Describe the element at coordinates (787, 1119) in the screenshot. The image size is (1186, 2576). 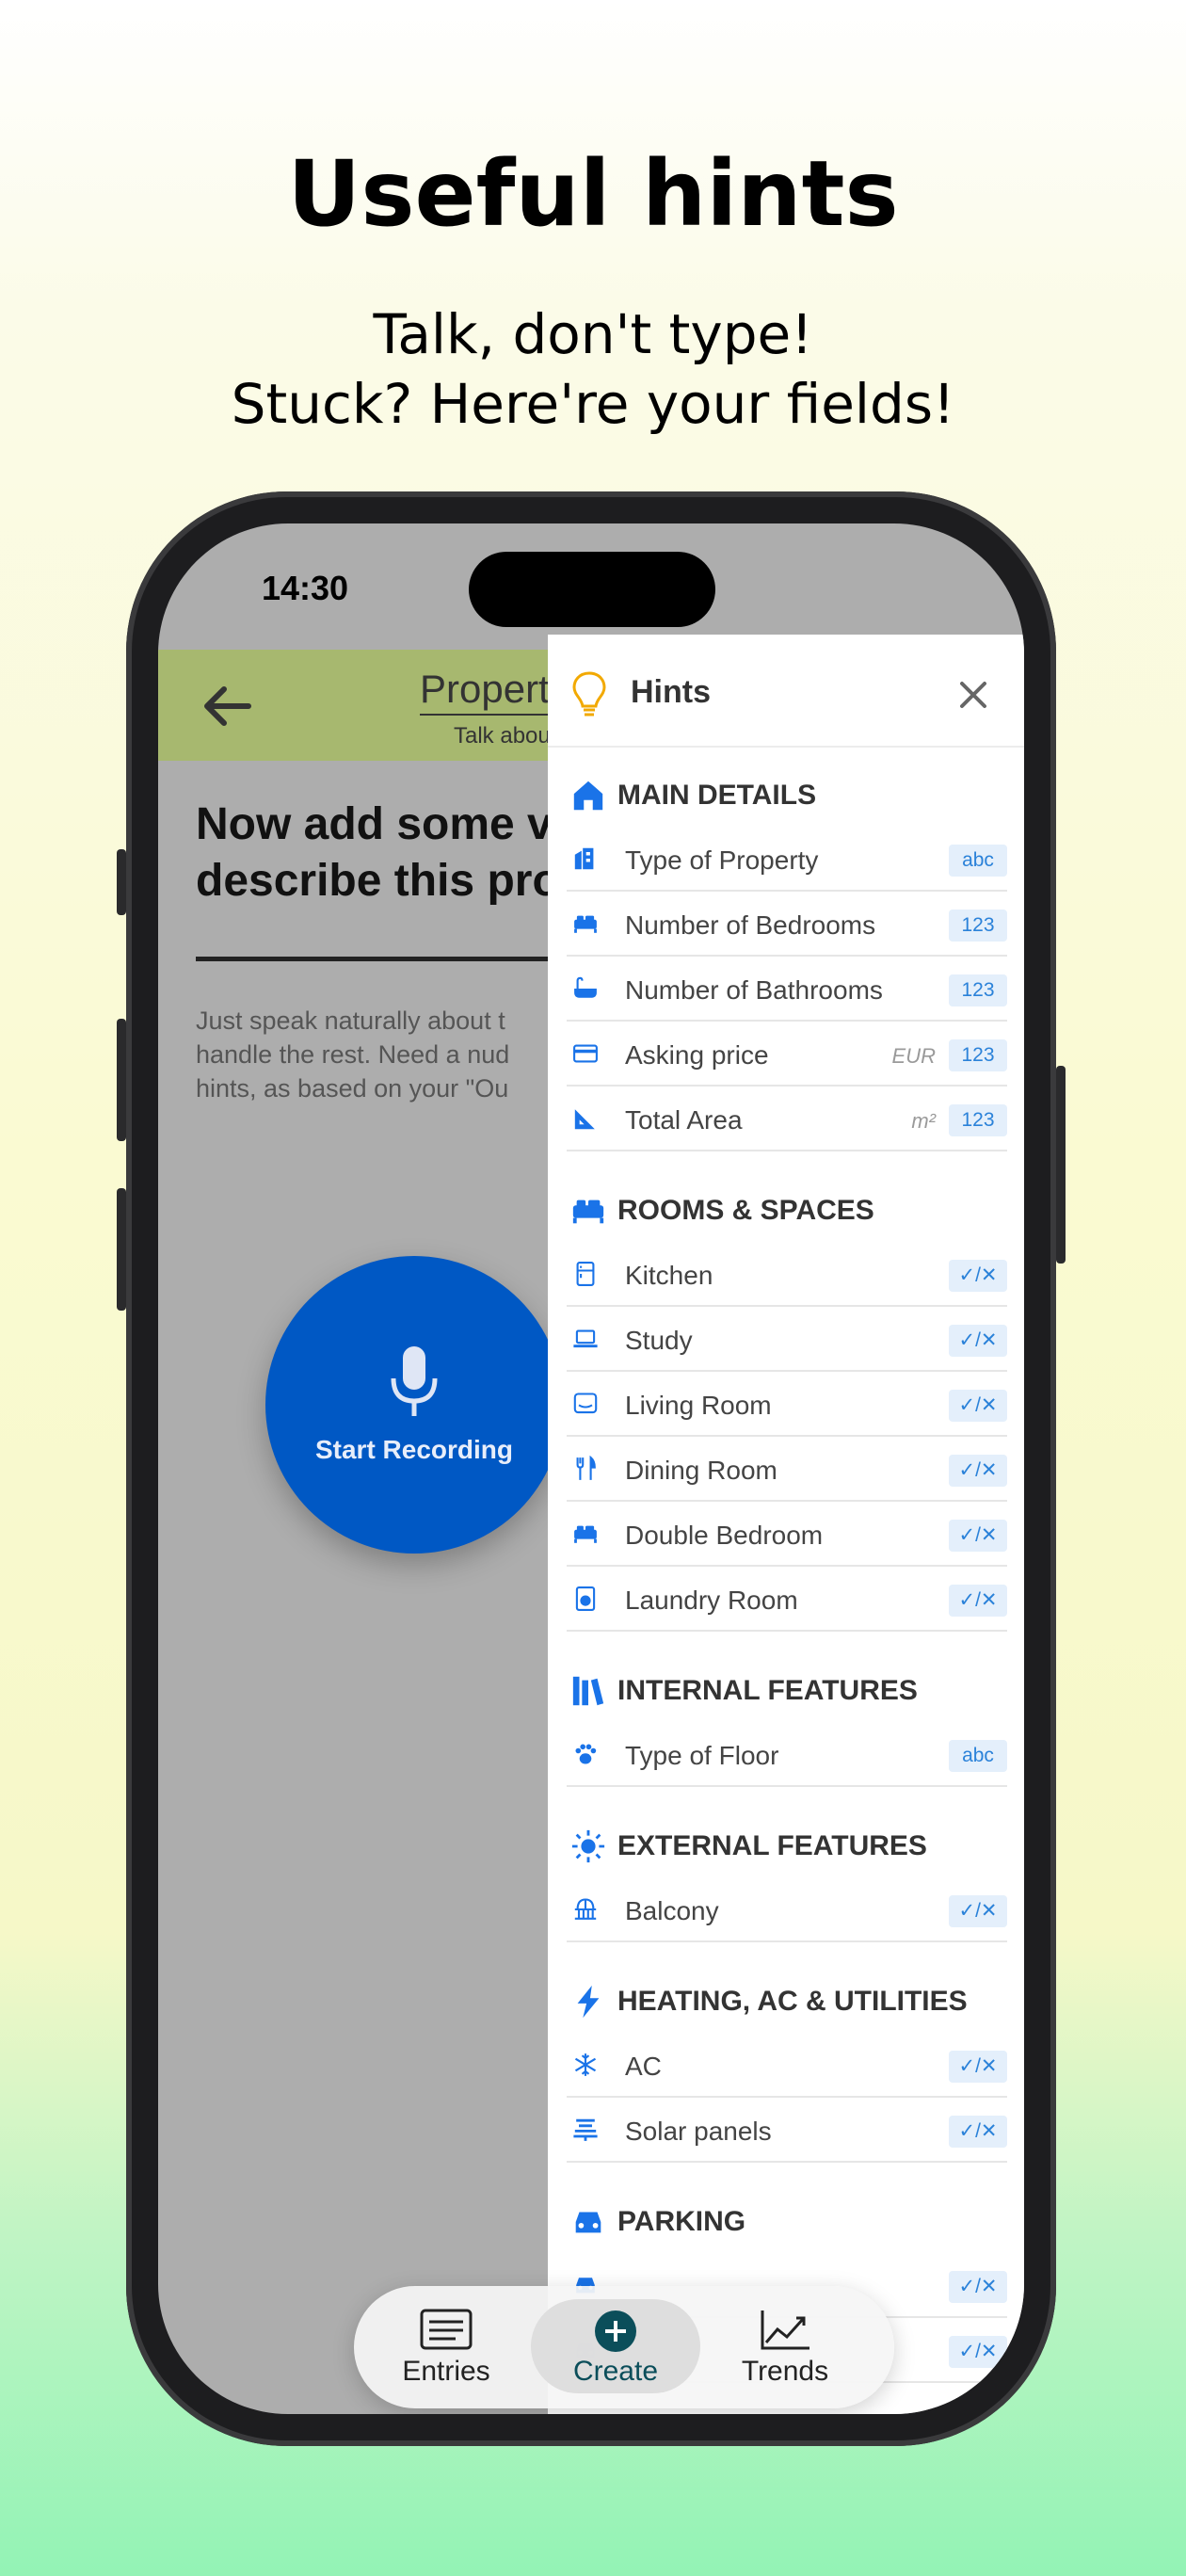
I see `hint-row: Total Area m² 123` at that location.